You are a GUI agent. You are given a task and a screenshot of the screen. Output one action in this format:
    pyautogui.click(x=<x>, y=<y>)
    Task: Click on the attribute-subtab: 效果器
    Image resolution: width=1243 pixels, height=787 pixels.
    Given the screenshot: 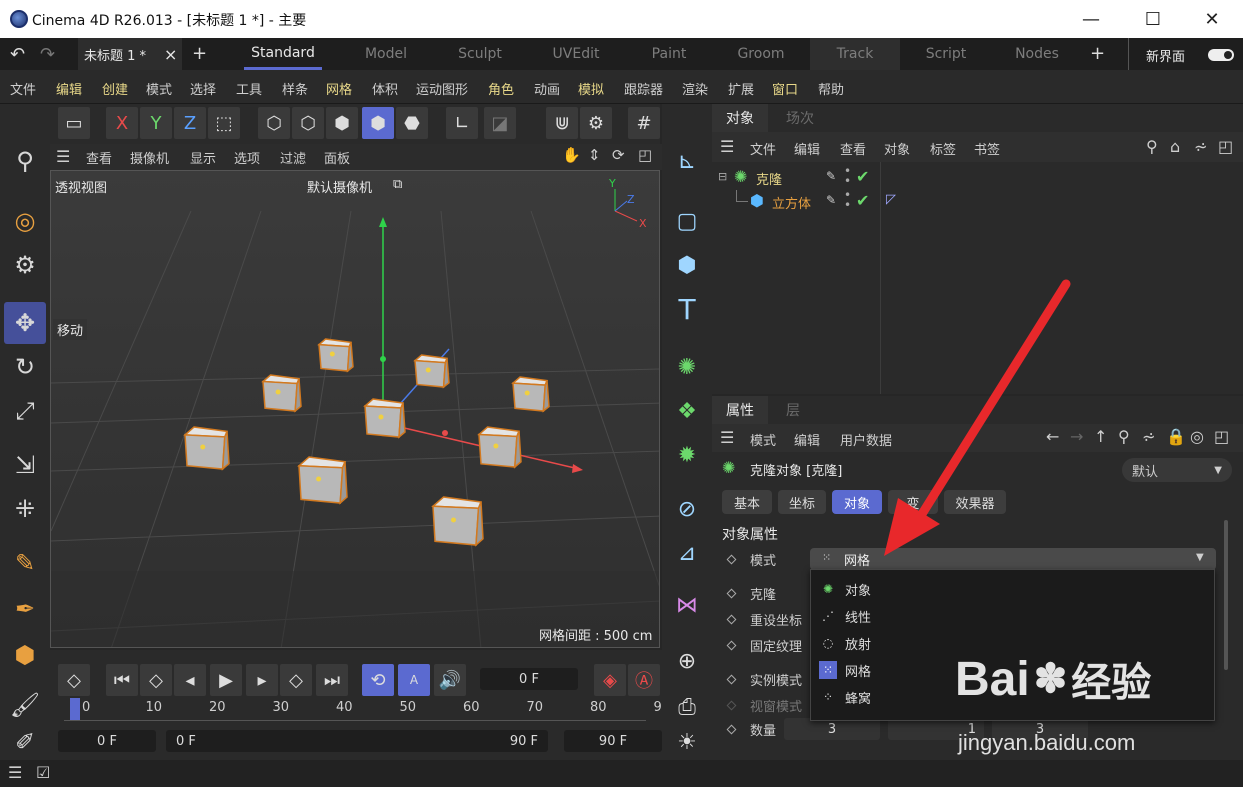 What is the action you would take?
    pyautogui.click(x=975, y=502)
    